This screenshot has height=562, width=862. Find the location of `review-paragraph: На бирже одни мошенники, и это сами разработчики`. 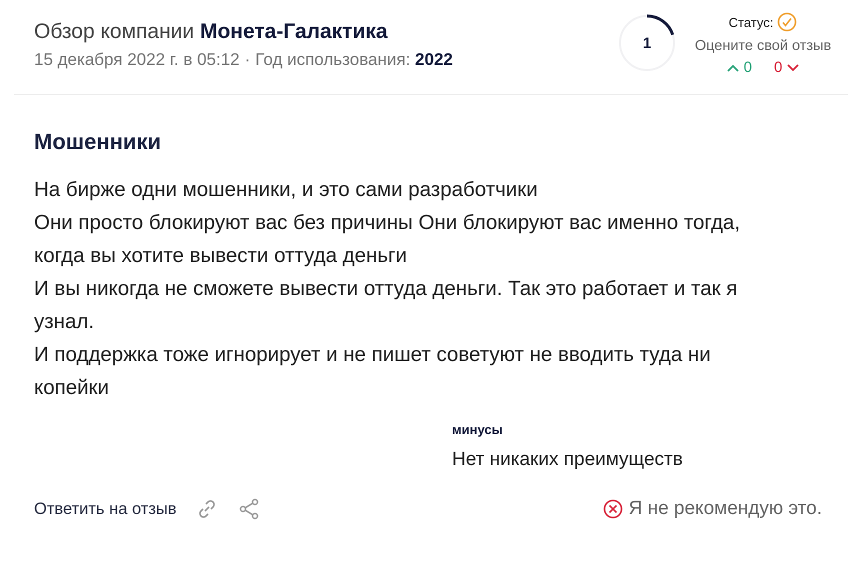

review-paragraph: На бирже одни мошенники, и это сами разработчики is located at coordinates (286, 190).